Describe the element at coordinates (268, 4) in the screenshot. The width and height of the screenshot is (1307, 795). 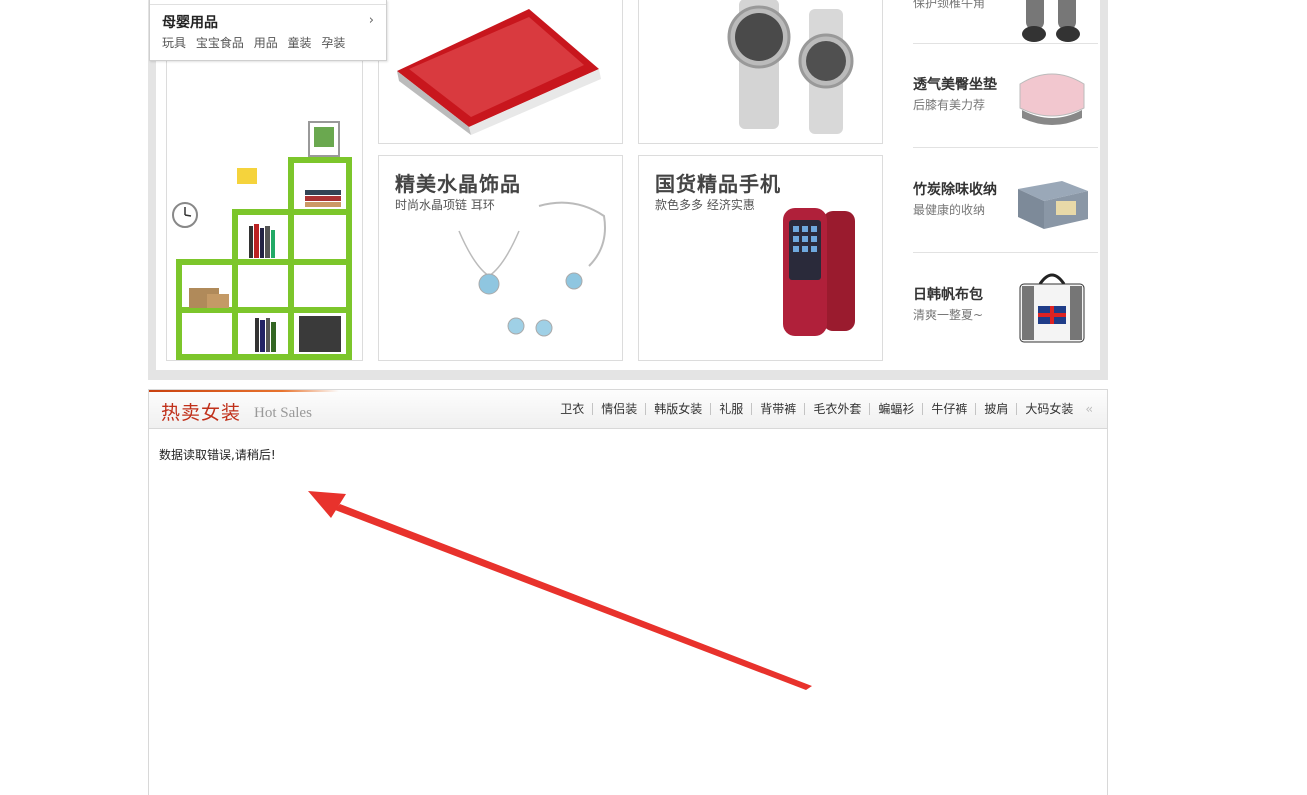
I see `popup-divider` at that location.